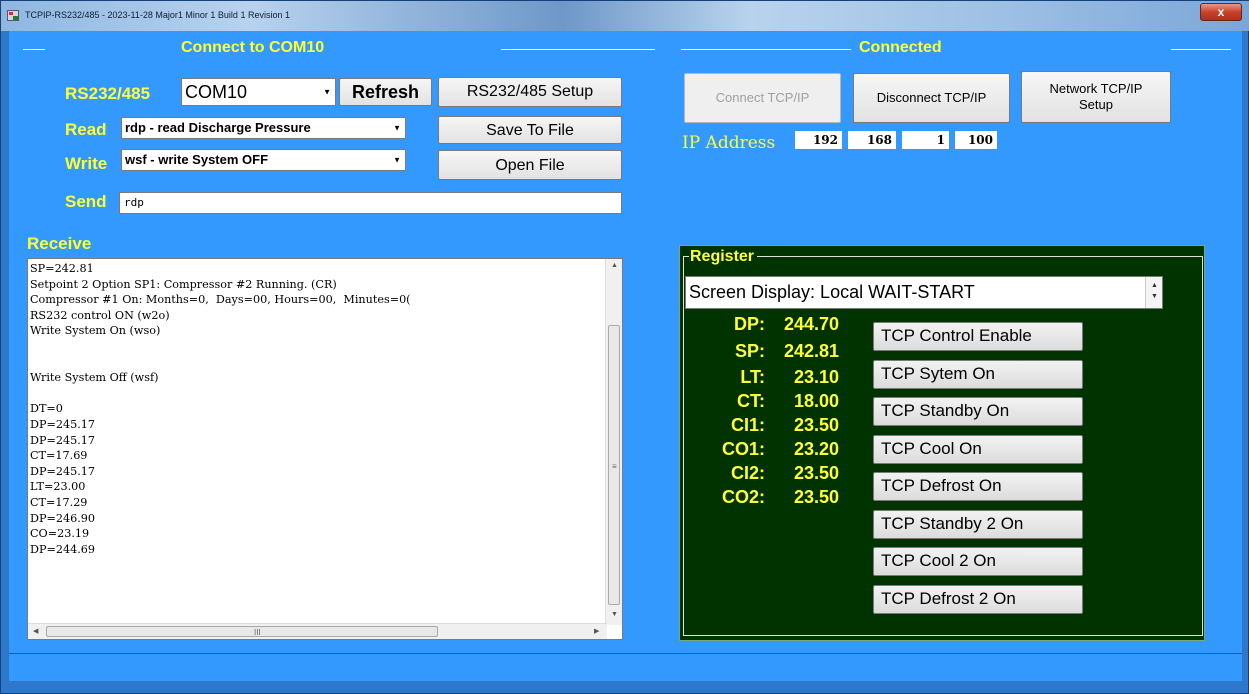 The height and width of the screenshot is (694, 1249). What do you see at coordinates (931, 98) in the screenshot?
I see `disconnect-tcp-button: Disconnect TCP/IP` at bounding box center [931, 98].